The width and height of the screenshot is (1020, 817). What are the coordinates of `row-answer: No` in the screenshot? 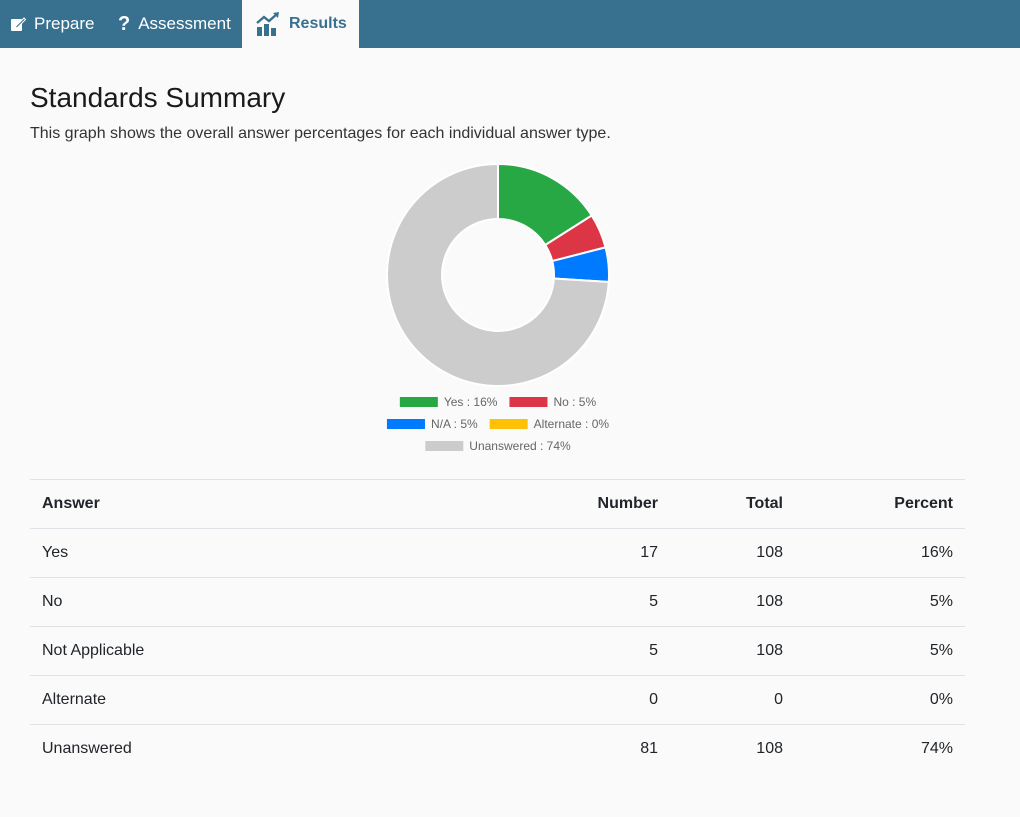 It's located at (275, 602).